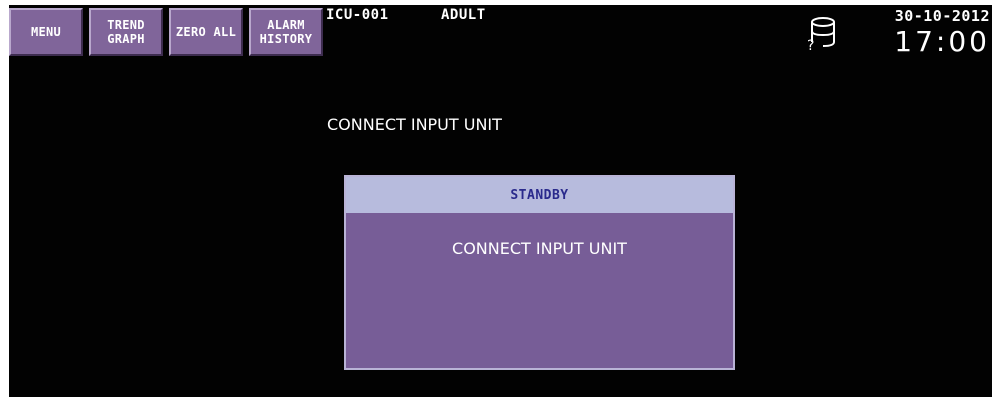 The height and width of the screenshot is (400, 998). I want to click on trend-graph-label-line1: TREND, so click(126, 25).